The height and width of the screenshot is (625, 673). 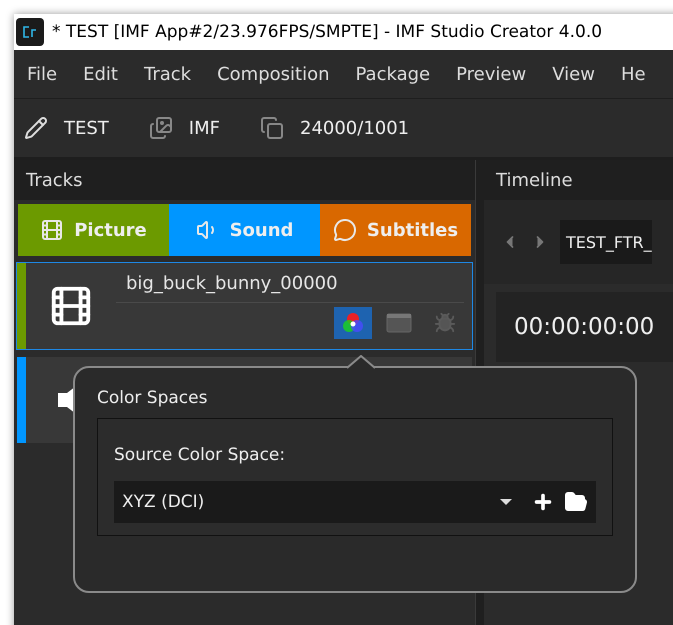 I want to click on toolbar-label: IMF, so click(x=204, y=128).